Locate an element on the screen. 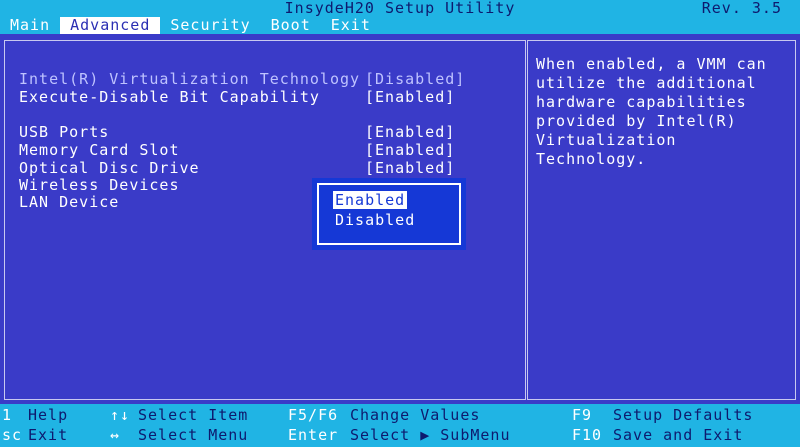 Image resolution: width=800 pixels, height=447 pixels. tab-advanced: Advanced is located at coordinates (110, 25).